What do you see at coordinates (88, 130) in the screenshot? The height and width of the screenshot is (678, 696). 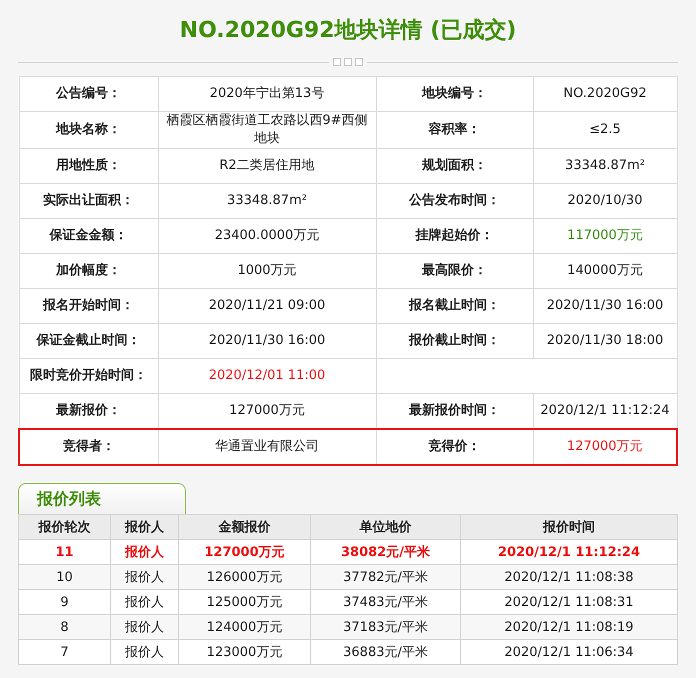 I see `field-label: 地块名称：` at bounding box center [88, 130].